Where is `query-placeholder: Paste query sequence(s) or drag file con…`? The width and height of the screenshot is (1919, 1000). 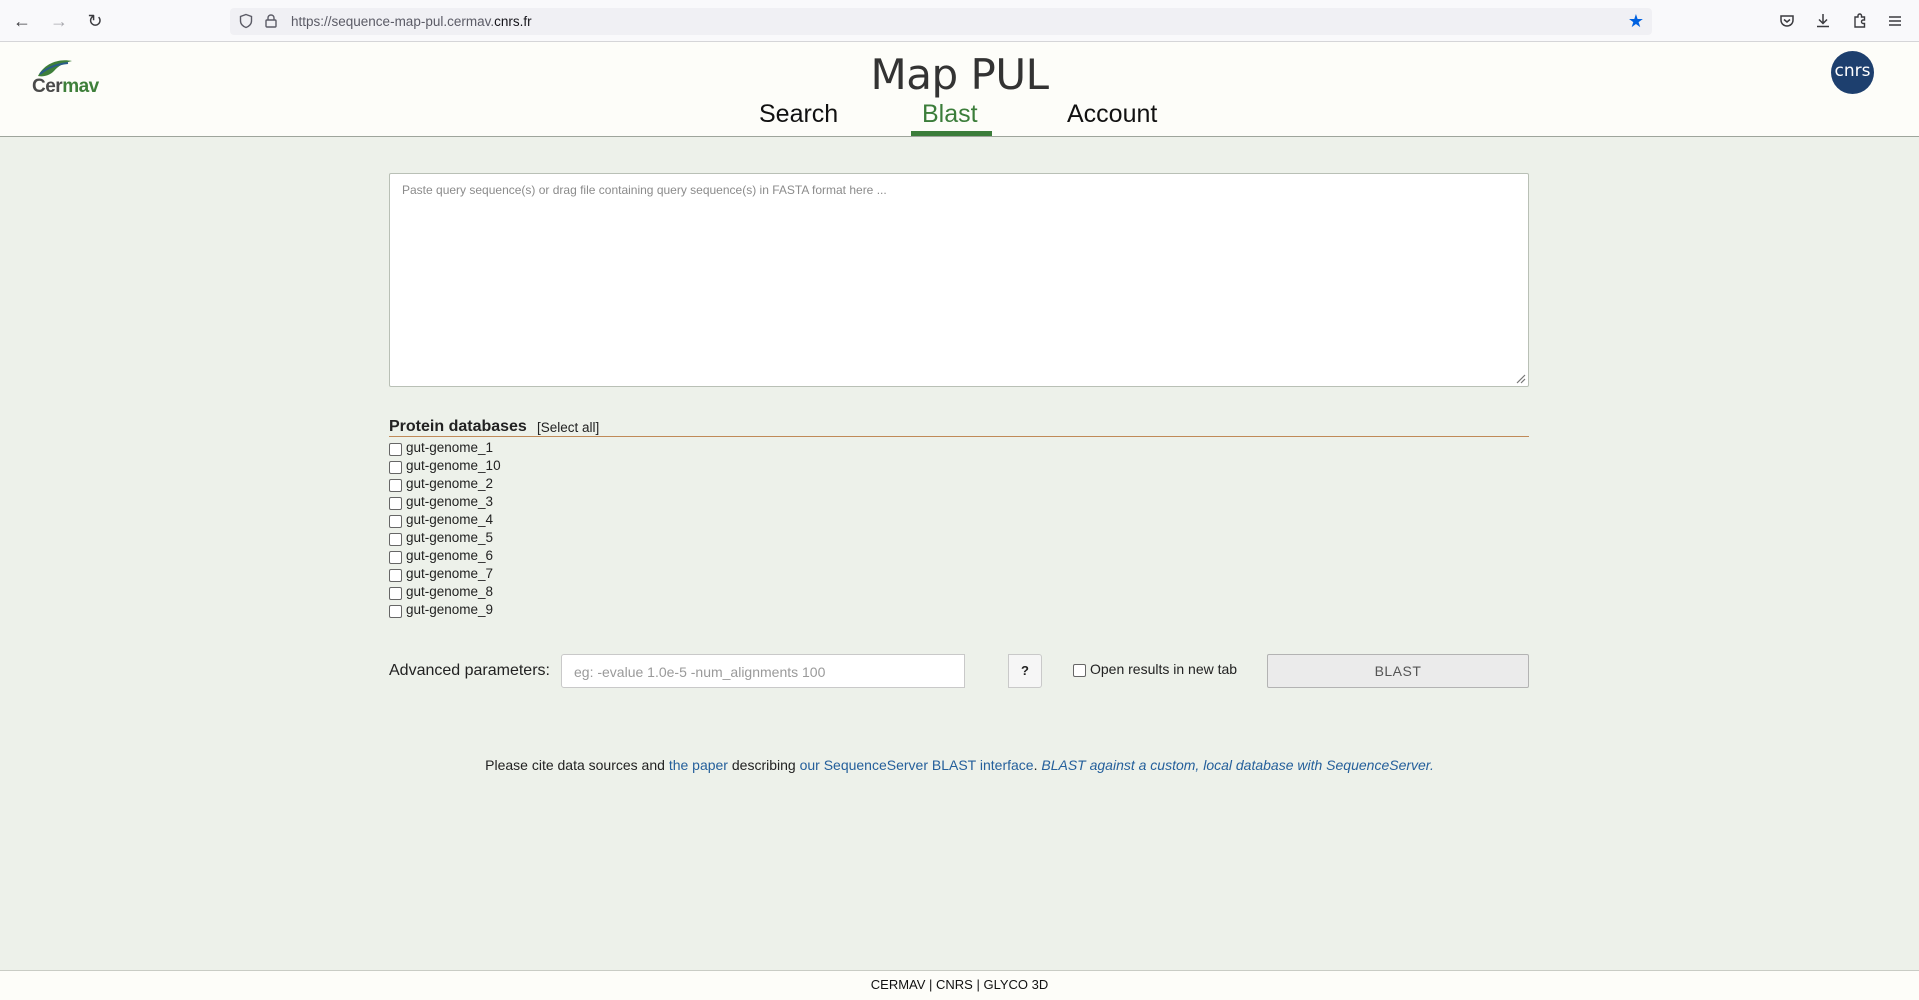 query-placeholder: Paste query sequence(s) or drag file con… is located at coordinates (644, 190).